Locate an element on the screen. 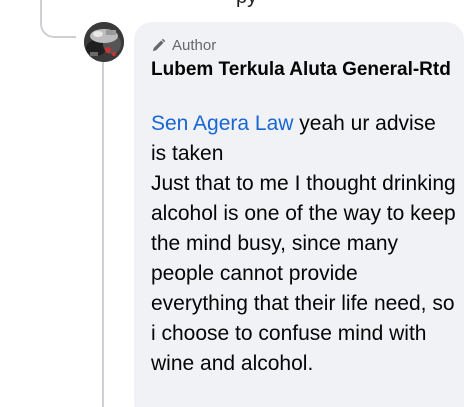  comment-author-name: Lubem Terkula Aluta General-Rtd is located at coordinates (301, 70).